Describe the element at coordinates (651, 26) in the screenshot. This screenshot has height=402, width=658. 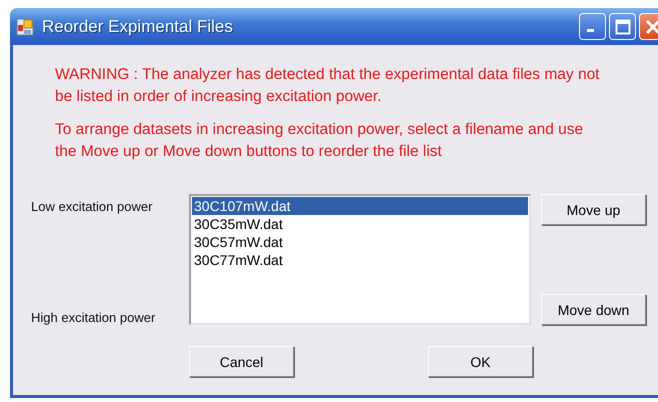
I see `close-icon` at that location.